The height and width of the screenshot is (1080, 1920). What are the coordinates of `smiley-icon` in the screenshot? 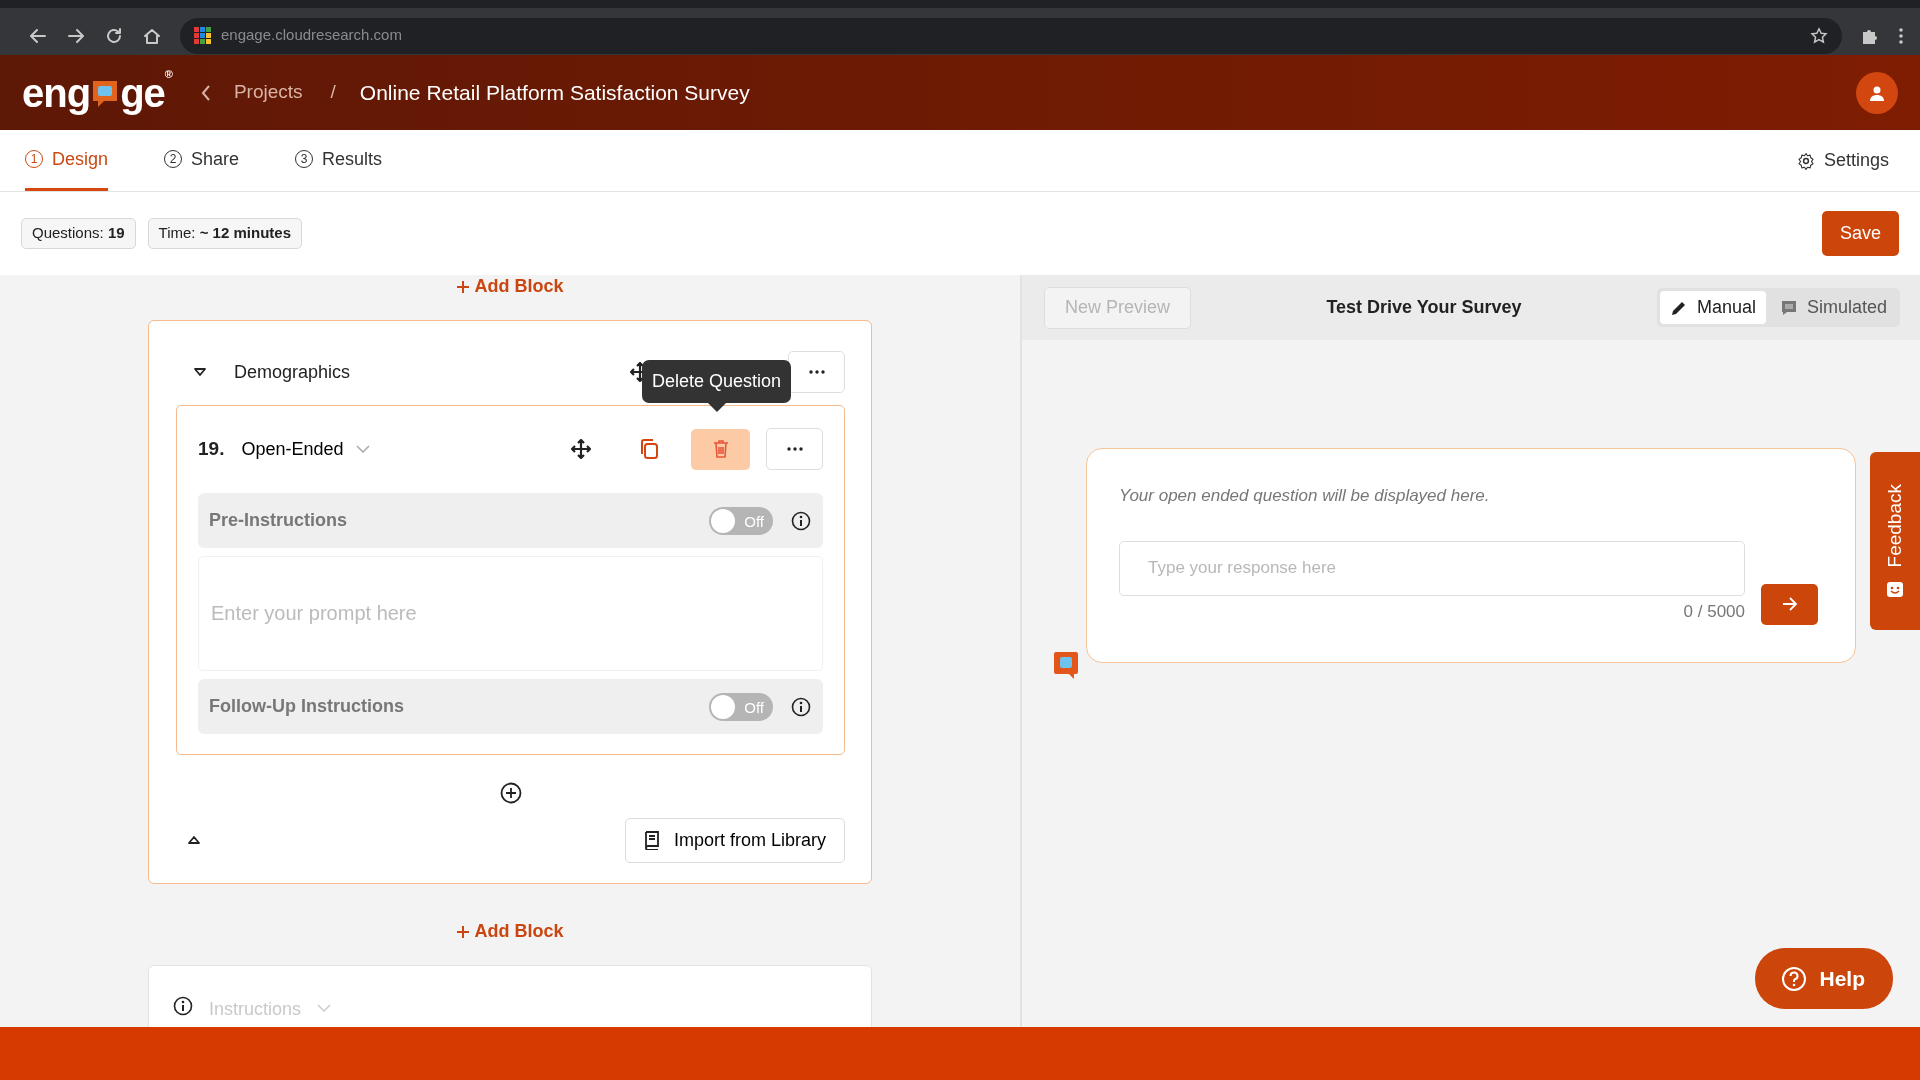 It's located at (1895, 588).